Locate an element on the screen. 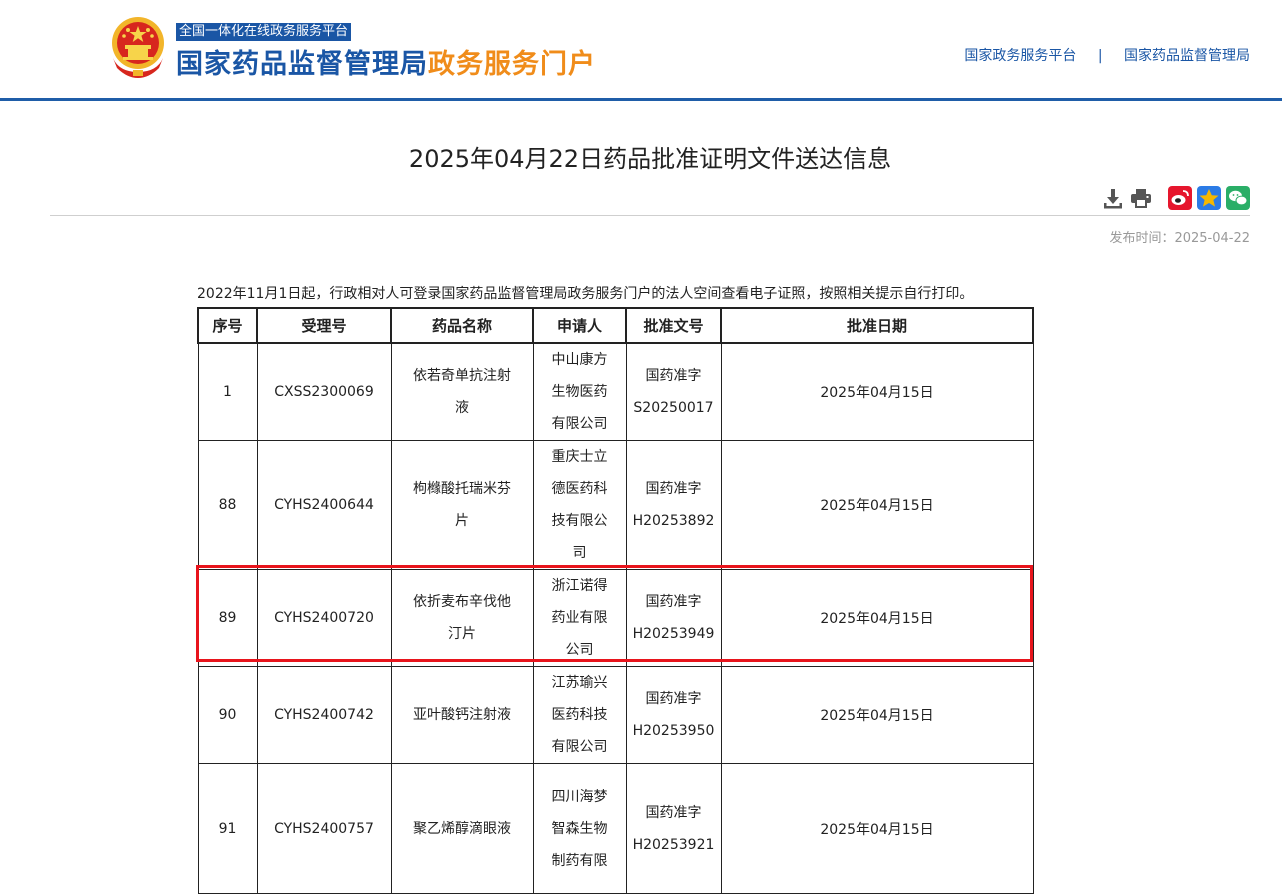 The height and width of the screenshot is (894, 1282). cell-applicant-line: 江苏瑜兴 is located at coordinates (579, 683).